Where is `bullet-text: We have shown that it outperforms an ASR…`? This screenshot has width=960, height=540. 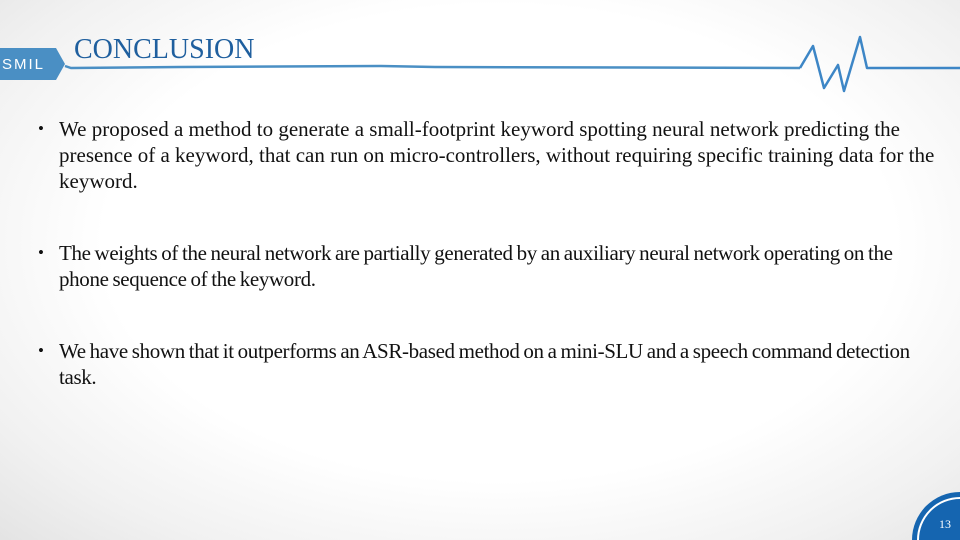
bullet-text: We have shown that it outperforms an ASR… is located at coordinates (484, 364).